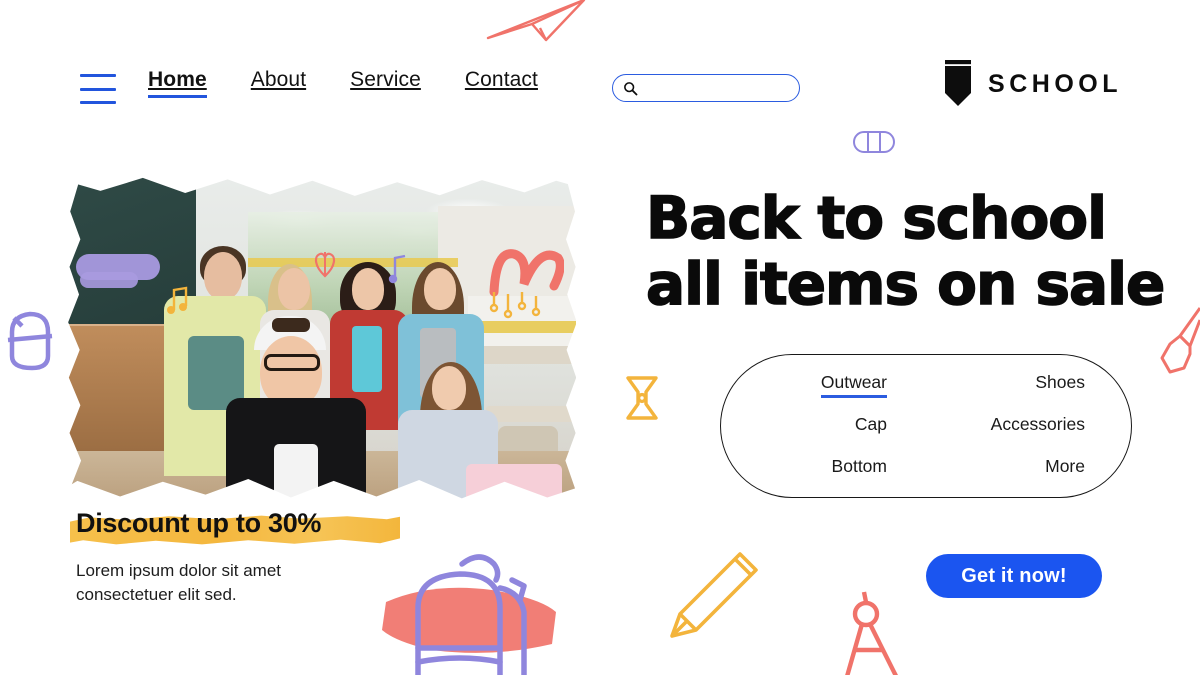 Image resolution: width=1200 pixels, height=675 pixels. What do you see at coordinates (199, 523) in the screenshot?
I see `discount-text: Discount up to 30%` at bounding box center [199, 523].